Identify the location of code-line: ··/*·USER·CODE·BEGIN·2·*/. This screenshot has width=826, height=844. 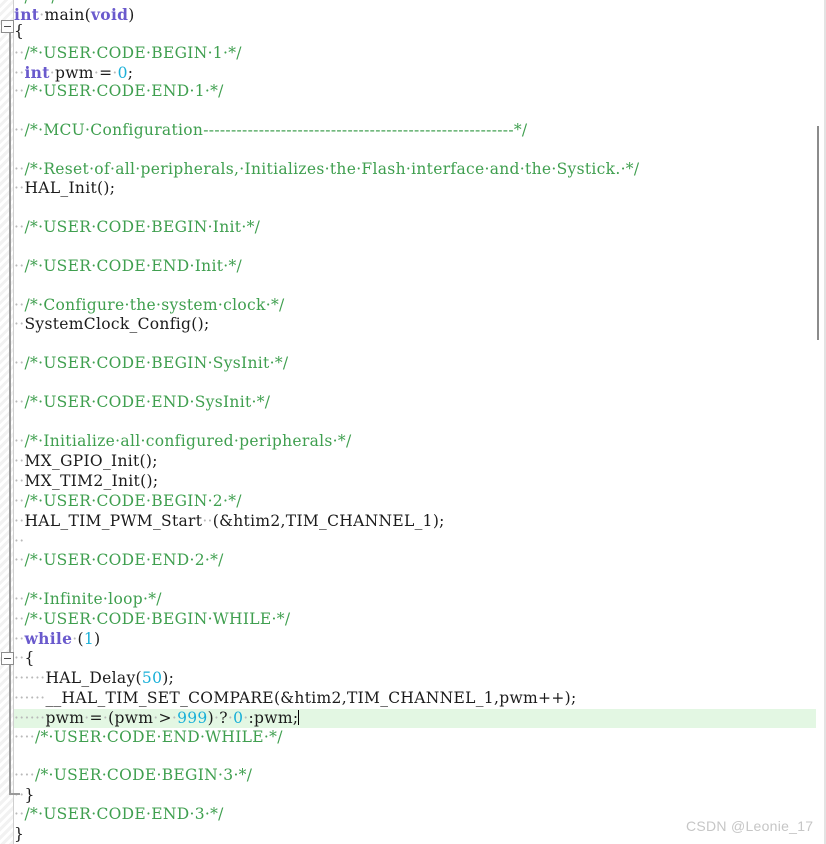
(128, 501).